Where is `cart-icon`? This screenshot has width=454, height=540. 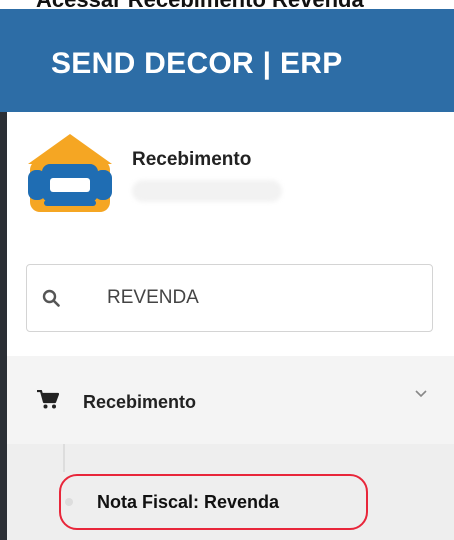
cart-icon is located at coordinates (48, 399).